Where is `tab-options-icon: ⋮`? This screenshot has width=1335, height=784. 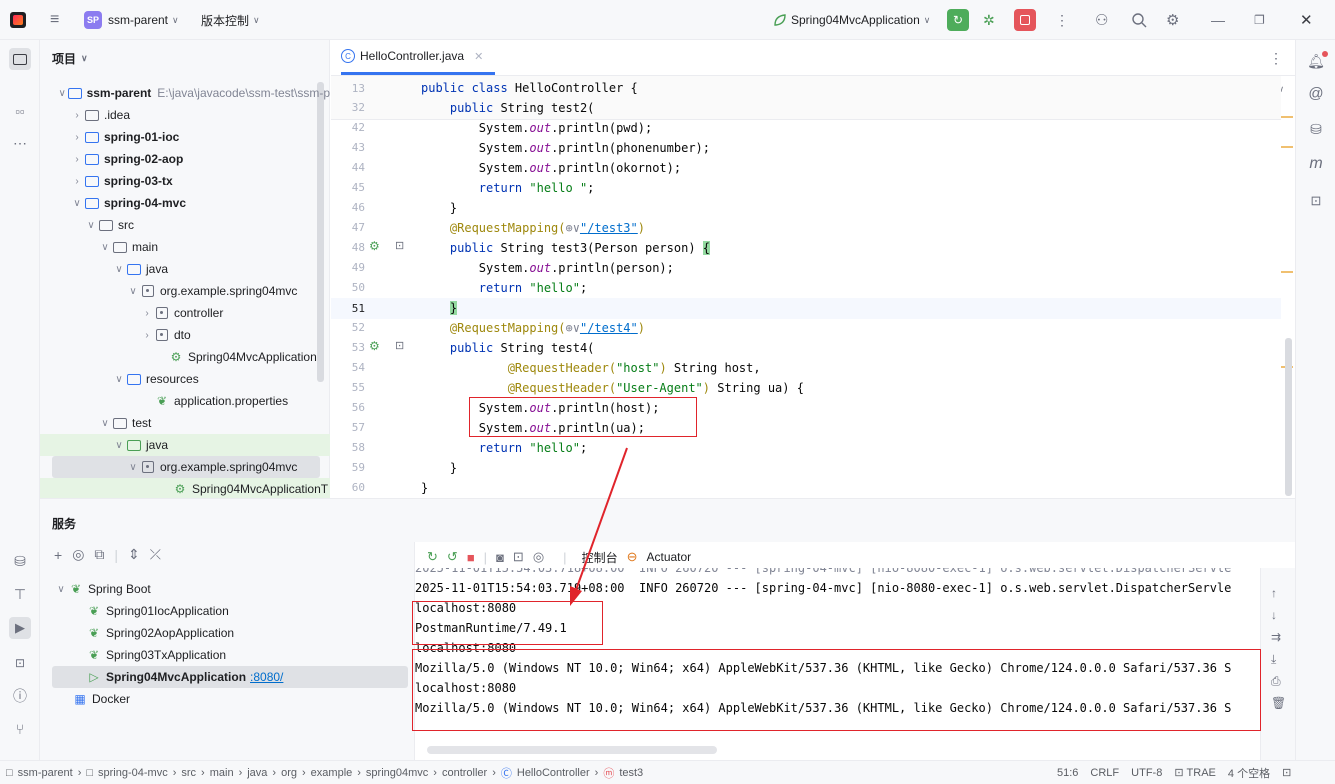 tab-options-icon: ⋮ is located at coordinates (1276, 58).